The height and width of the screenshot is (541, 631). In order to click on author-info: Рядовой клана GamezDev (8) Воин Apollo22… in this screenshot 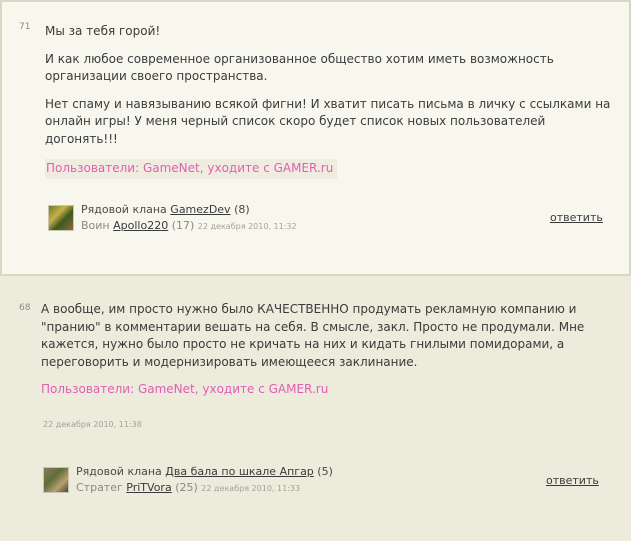, I will do `click(189, 218)`.